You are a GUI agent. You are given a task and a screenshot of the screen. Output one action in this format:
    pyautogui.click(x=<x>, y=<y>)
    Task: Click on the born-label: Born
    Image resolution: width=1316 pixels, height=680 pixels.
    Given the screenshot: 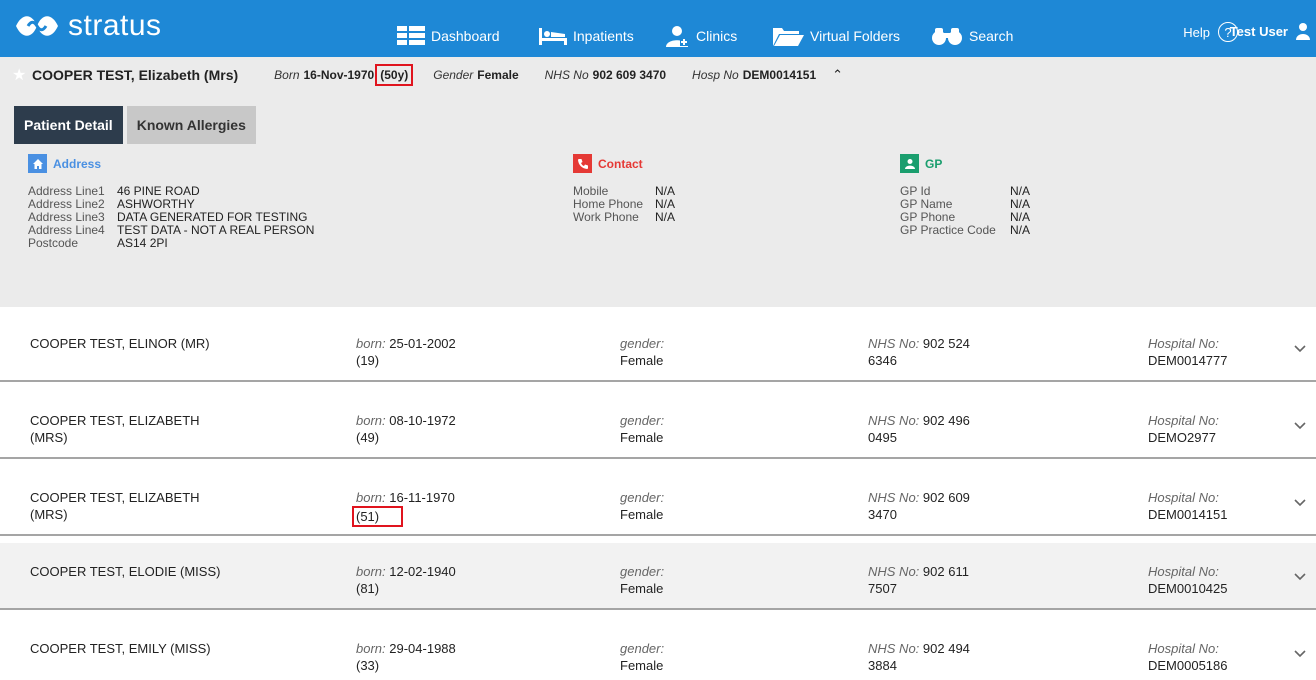 What is the action you would take?
    pyautogui.click(x=287, y=75)
    